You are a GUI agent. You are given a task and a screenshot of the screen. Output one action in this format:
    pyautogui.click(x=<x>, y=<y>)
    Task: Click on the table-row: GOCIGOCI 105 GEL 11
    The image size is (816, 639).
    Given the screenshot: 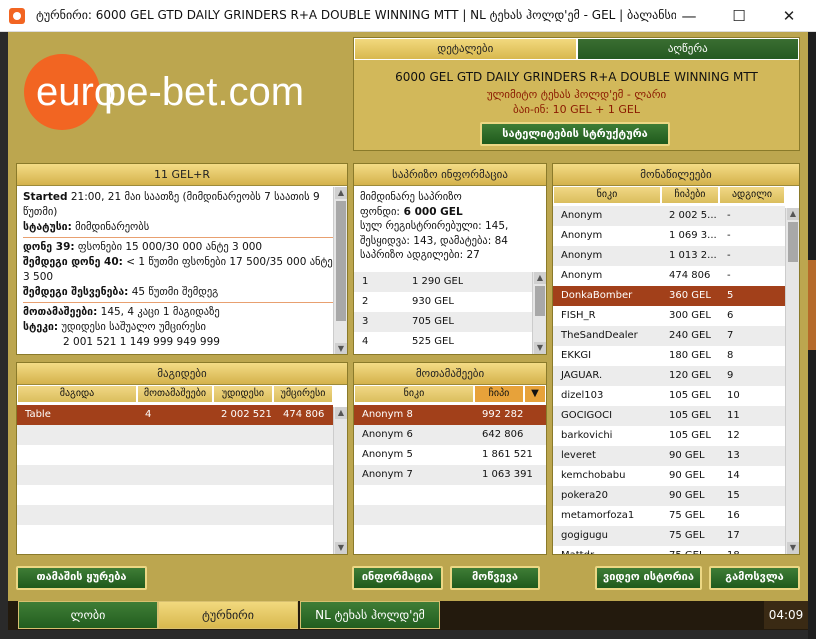 What is the action you would take?
    pyautogui.click(x=669, y=416)
    